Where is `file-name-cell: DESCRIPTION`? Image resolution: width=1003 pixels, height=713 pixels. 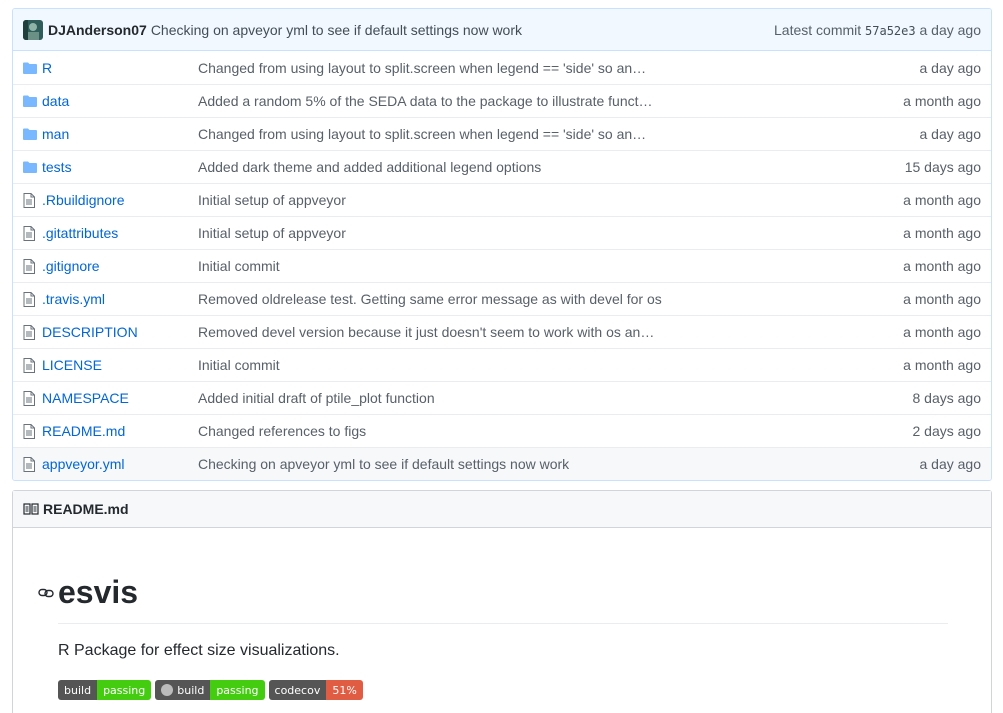
file-name-cell: DESCRIPTION is located at coordinates (120, 332).